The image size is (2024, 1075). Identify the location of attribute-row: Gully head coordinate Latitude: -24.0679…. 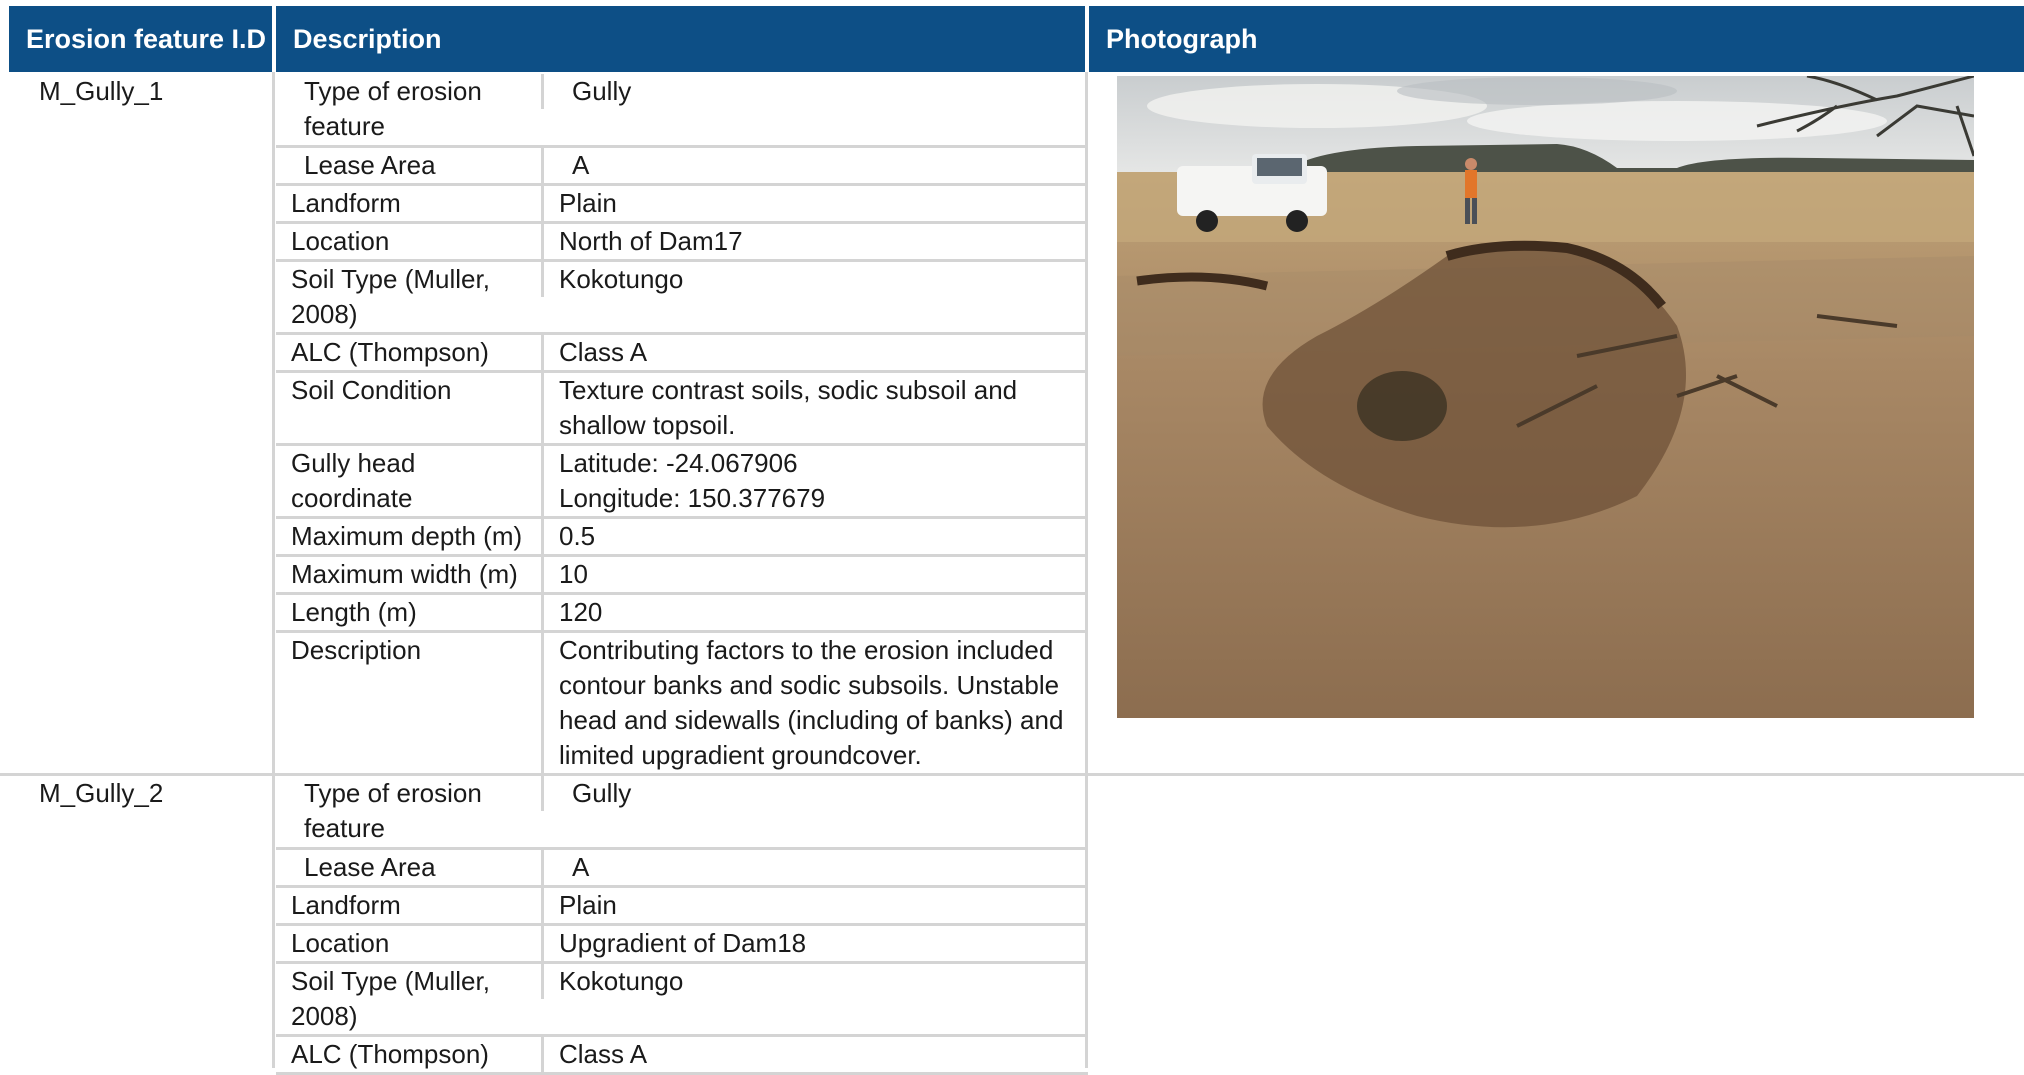
(682, 482).